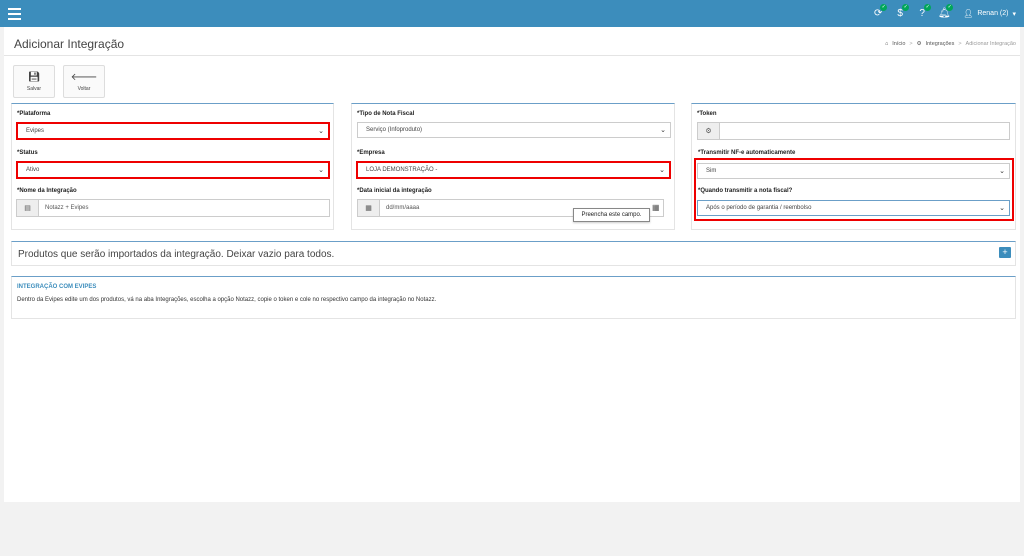 The image size is (1024, 556). I want to click on bell-icon: 🔔︎ ✓, so click(944, 13).